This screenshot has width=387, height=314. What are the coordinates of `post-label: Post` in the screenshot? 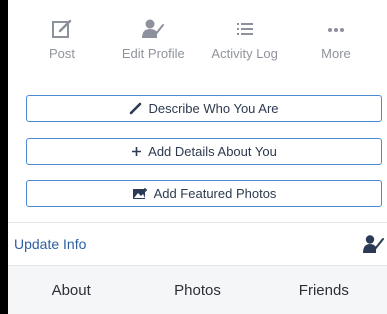 It's located at (61, 53).